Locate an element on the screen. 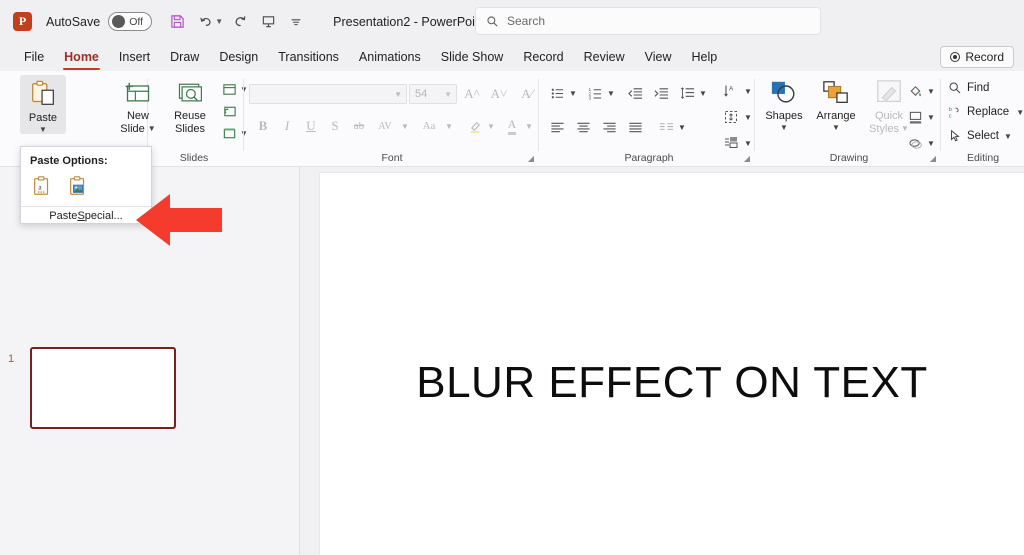  tab-record: Record is located at coordinates (543, 57).